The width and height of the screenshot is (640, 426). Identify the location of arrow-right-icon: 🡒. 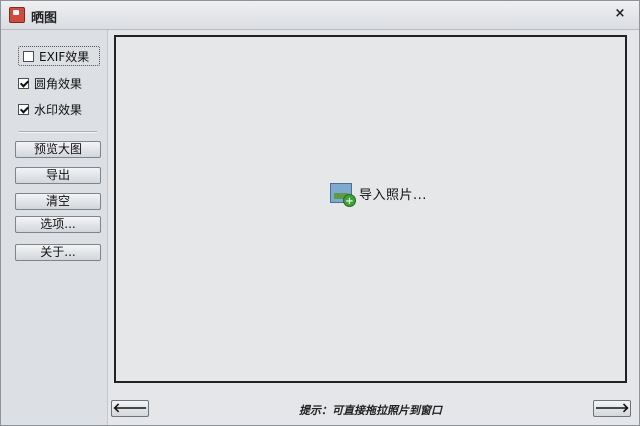
(612, 408).